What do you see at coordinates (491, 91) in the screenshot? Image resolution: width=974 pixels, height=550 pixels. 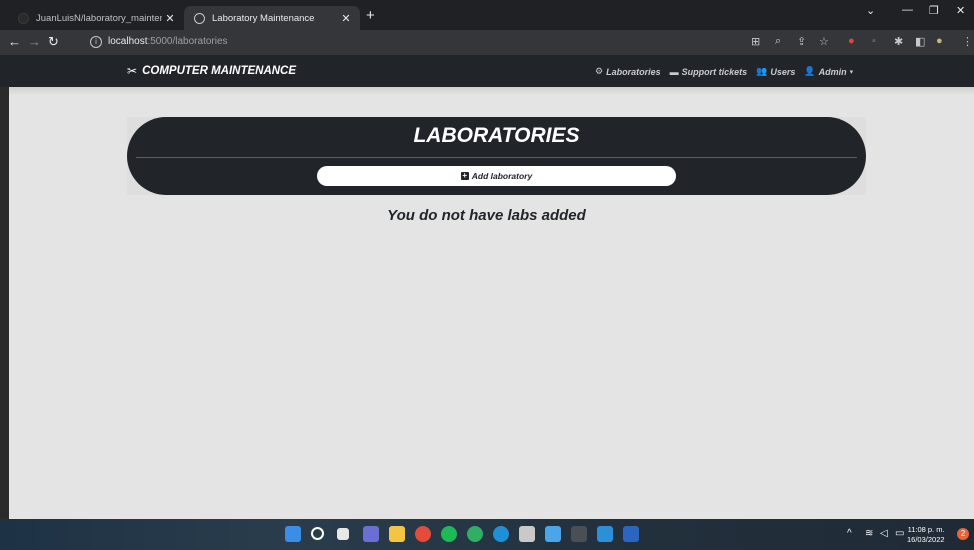 I see `navbar-shadow` at bounding box center [491, 91].